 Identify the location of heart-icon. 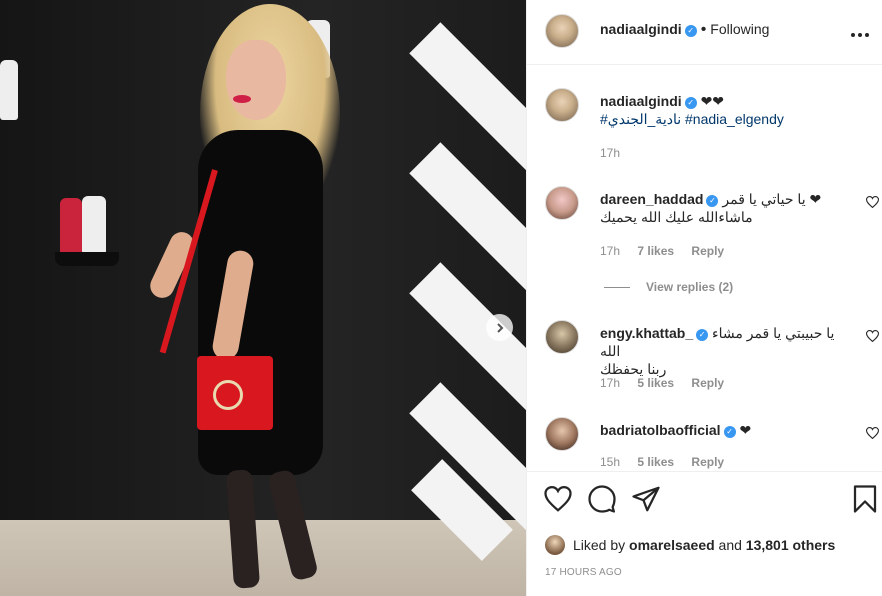
(558, 498).